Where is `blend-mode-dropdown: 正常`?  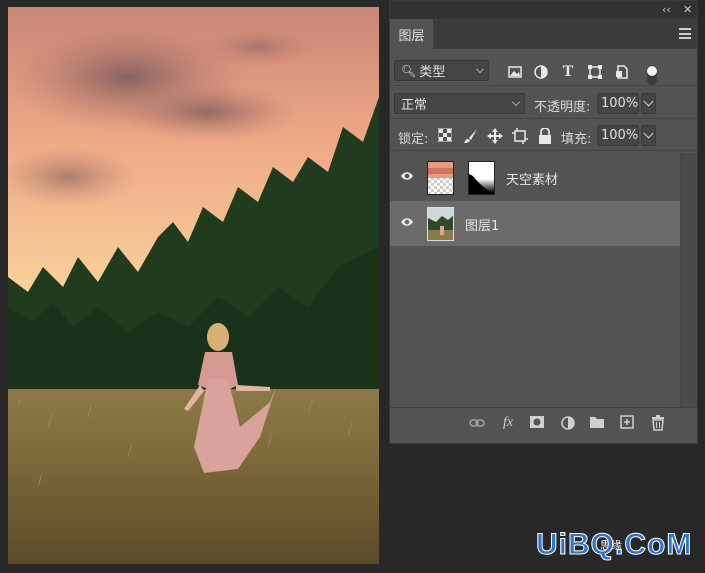 blend-mode-dropdown: 正常 is located at coordinates (459, 103).